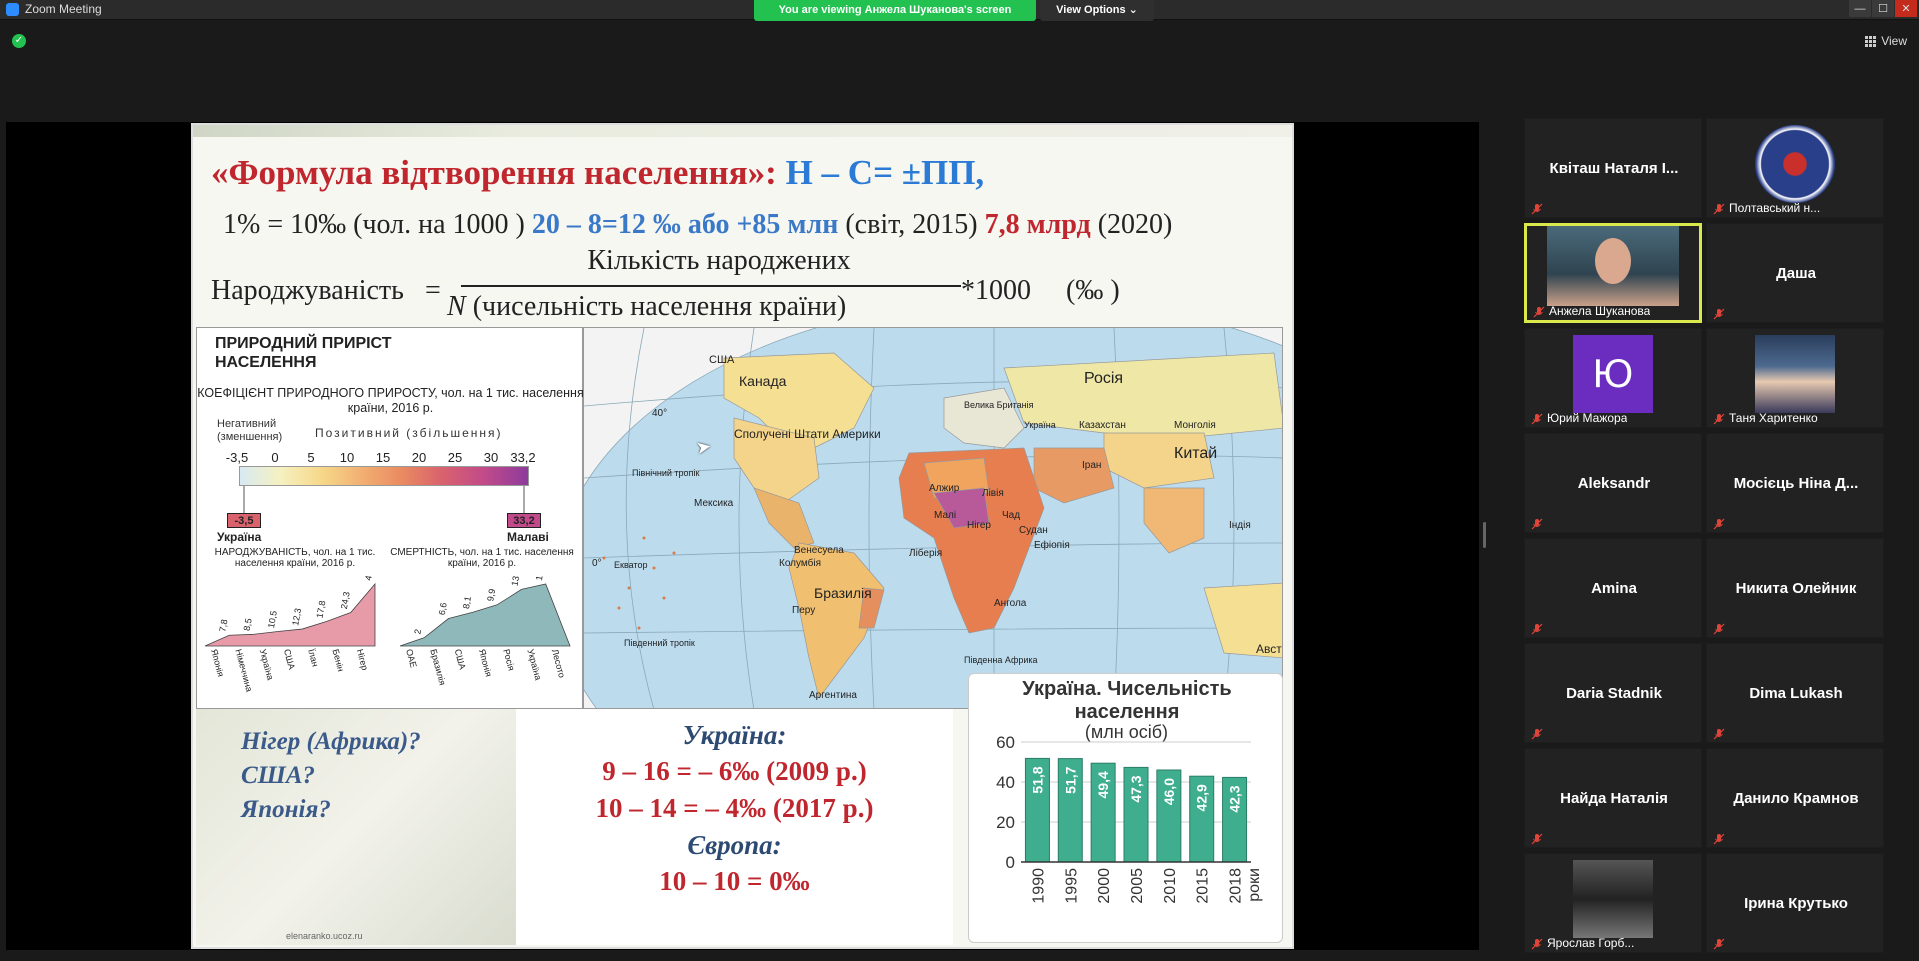  What do you see at coordinates (1236, 886) in the screenshot?
I see `x-tick-label: 2018` at bounding box center [1236, 886].